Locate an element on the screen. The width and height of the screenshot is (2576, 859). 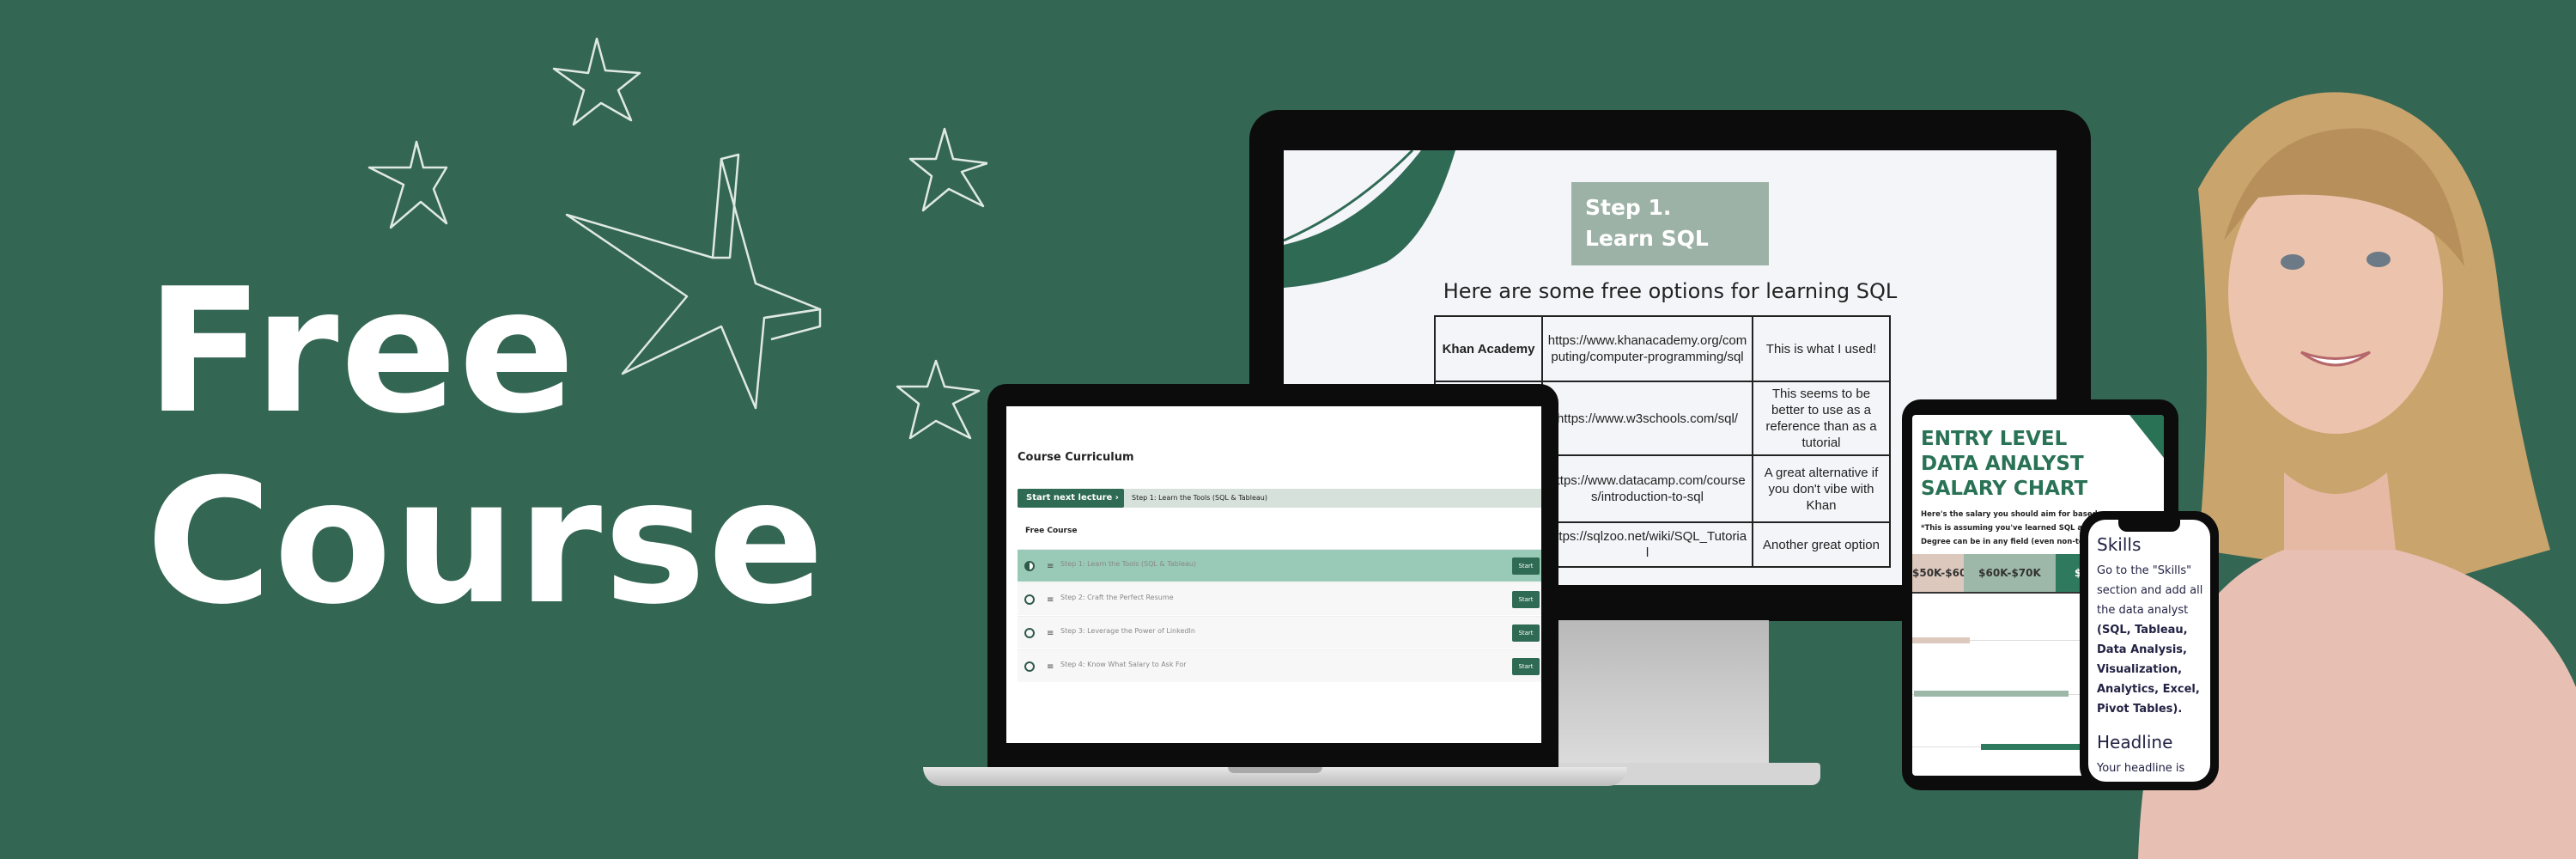
monitor-stand is located at coordinates (1657, 693).